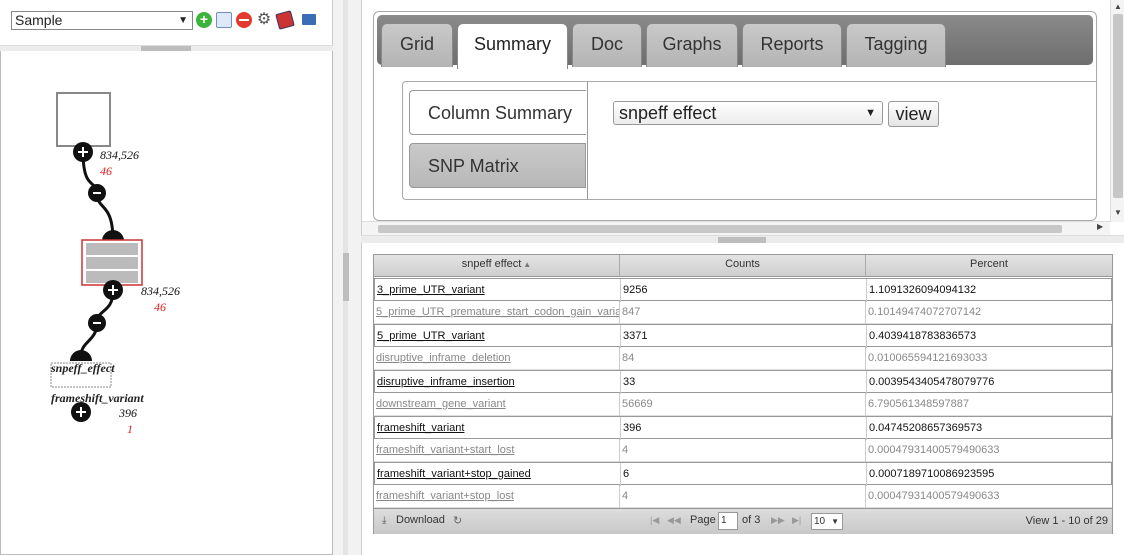 This screenshot has height=555, width=1124. What do you see at coordinates (896, 45) in the screenshot?
I see `tab-tagging: Tagging` at bounding box center [896, 45].